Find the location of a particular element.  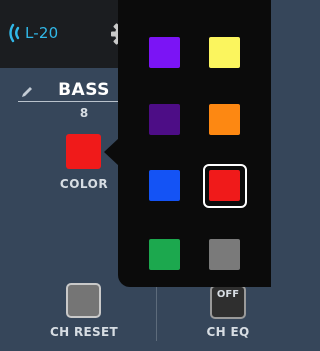

ch-eq-button: OFF is located at coordinates (228, 302).